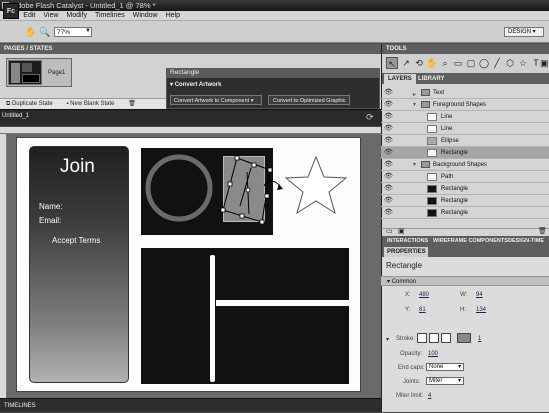 Image resolution: width=549 pixels, height=413 pixels. Describe the element at coordinates (465, 153) in the screenshot. I see `layer-row-selected: 👁 Rectangle` at that location.